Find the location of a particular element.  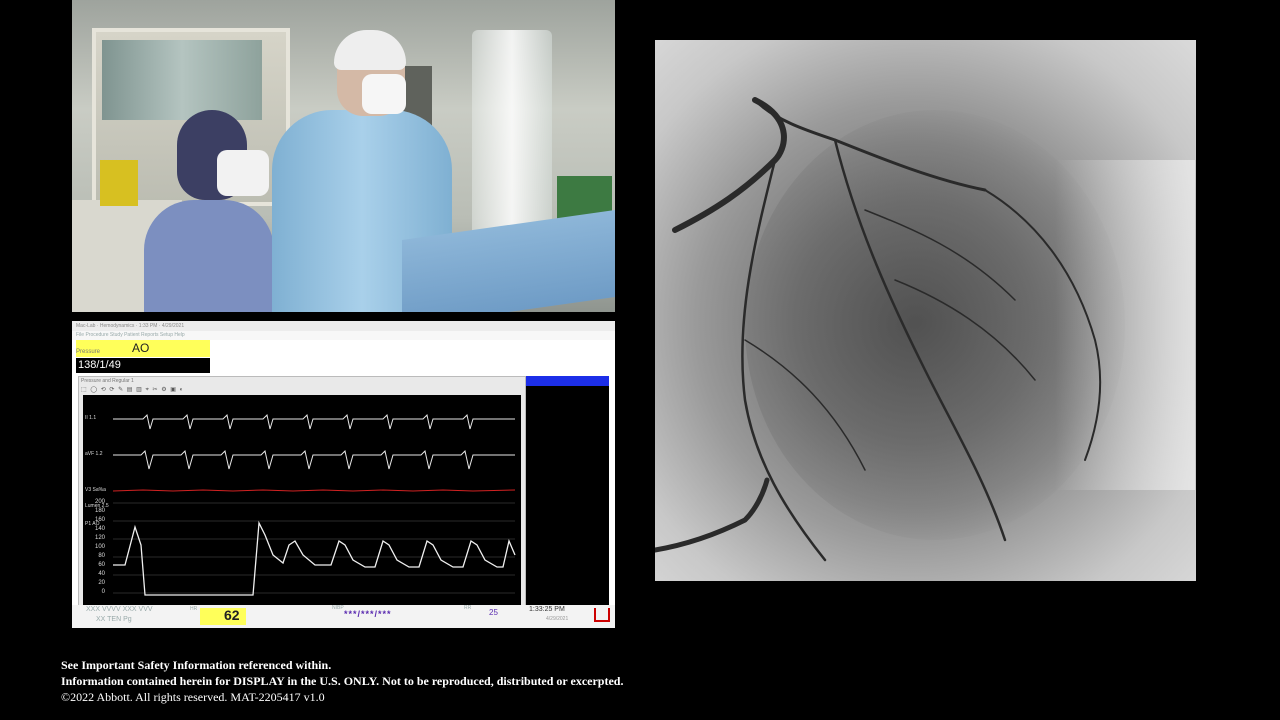

resp-label: RR is located at coordinates (468, 608).